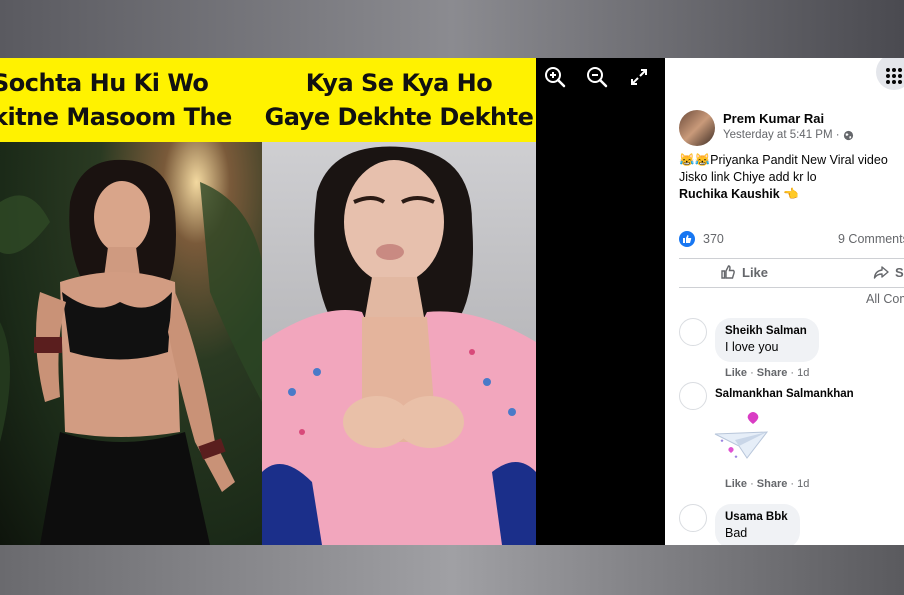 Image resolution: width=904 pixels, height=595 pixels. Describe the element at coordinates (784, 394) in the screenshot. I see `commenter-name: Salmankhan Salmankhan` at that location.